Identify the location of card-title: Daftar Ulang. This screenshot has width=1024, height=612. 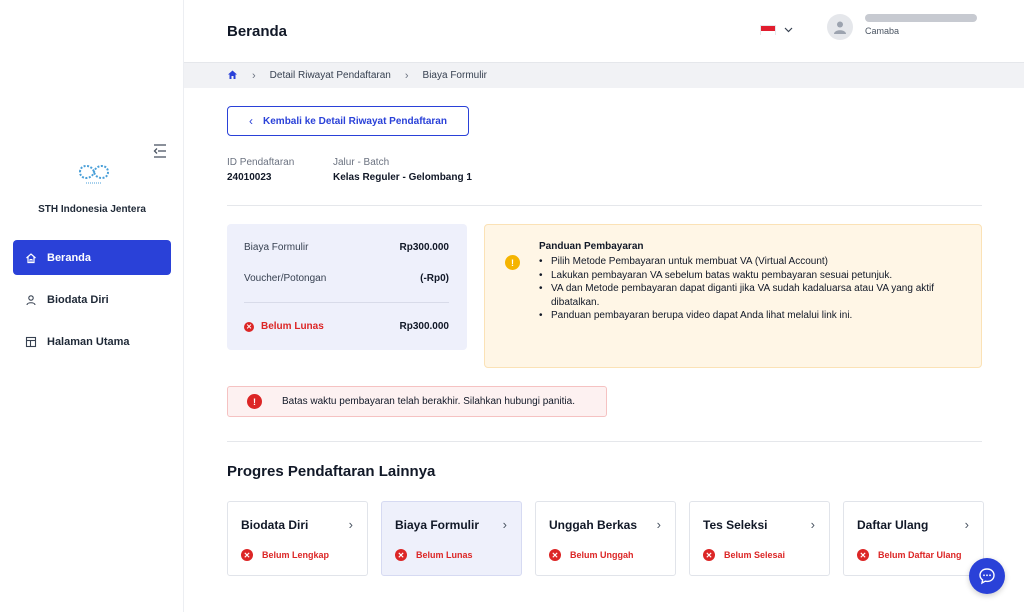
(893, 524).